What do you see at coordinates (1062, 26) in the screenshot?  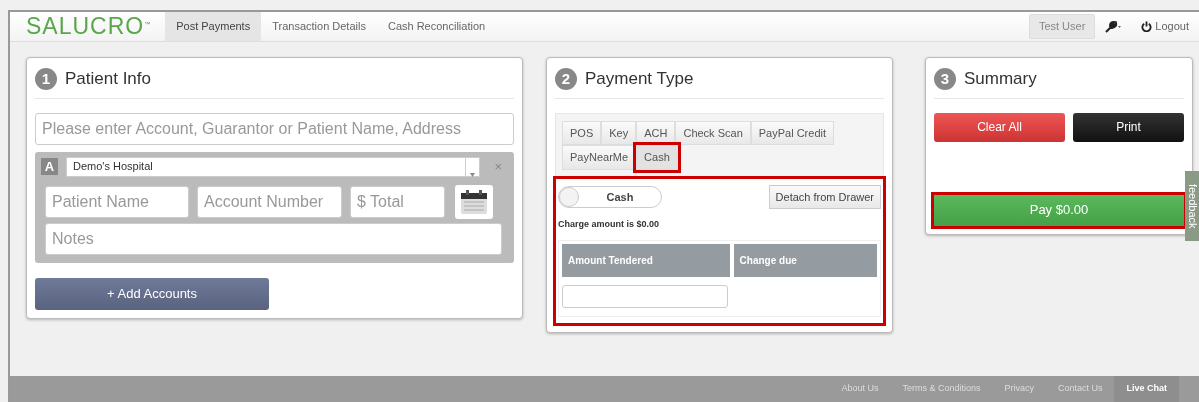 I see `user-button: Test User` at bounding box center [1062, 26].